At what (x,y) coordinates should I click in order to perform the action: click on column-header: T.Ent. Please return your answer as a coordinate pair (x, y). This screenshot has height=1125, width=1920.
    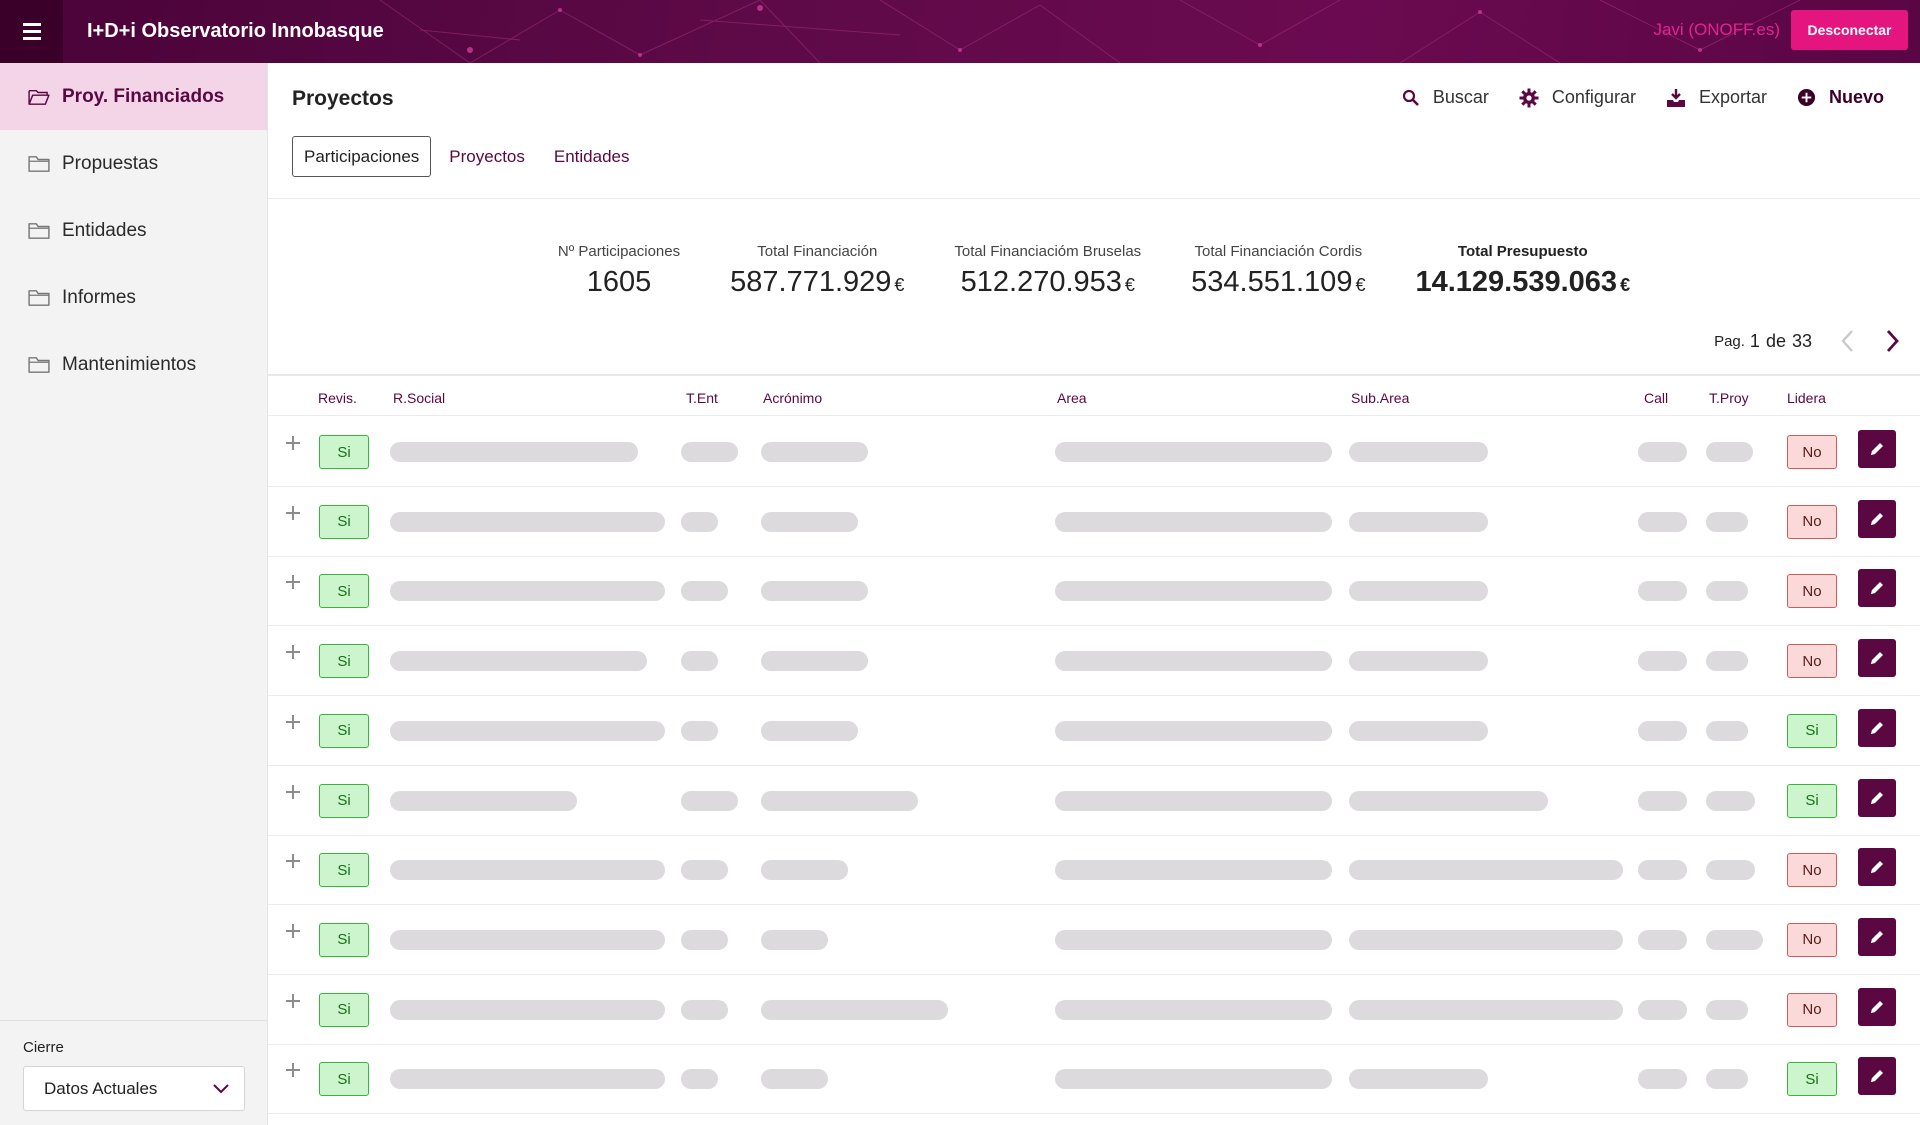
    Looking at the image, I should click on (702, 398).